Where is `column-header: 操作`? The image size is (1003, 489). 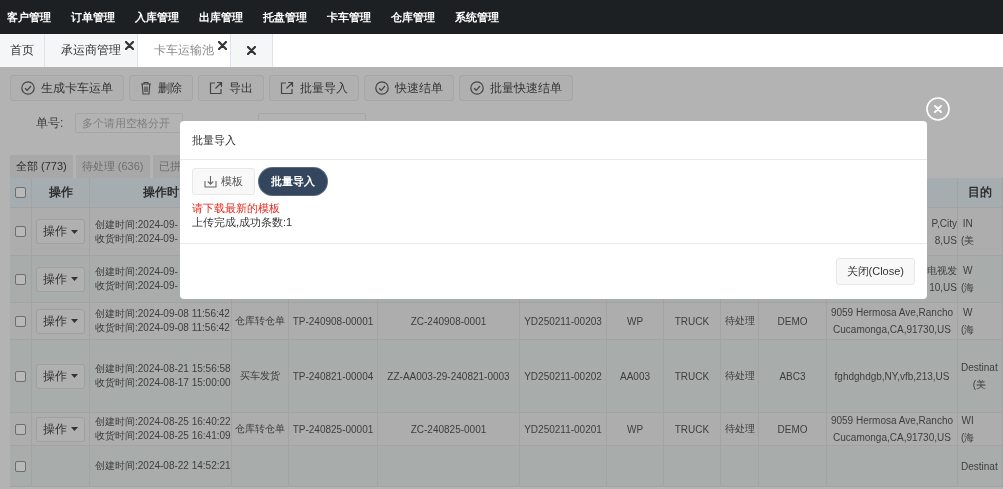 column-header: 操作 is located at coordinates (61, 193).